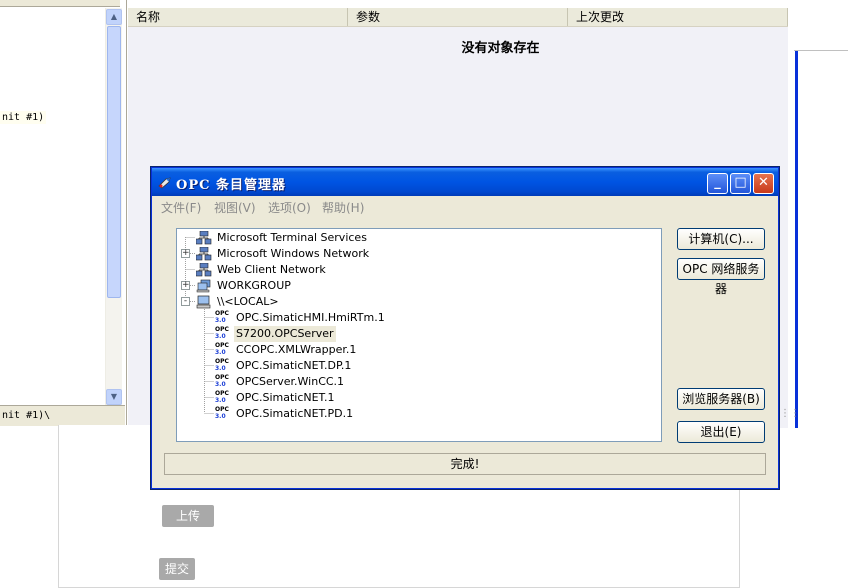 The height and width of the screenshot is (588, 848). What do you see at coordinates (271, 269) in the screenshot?
I see `tree-node-label: Web Client Network` at bounding box center [271, 269].